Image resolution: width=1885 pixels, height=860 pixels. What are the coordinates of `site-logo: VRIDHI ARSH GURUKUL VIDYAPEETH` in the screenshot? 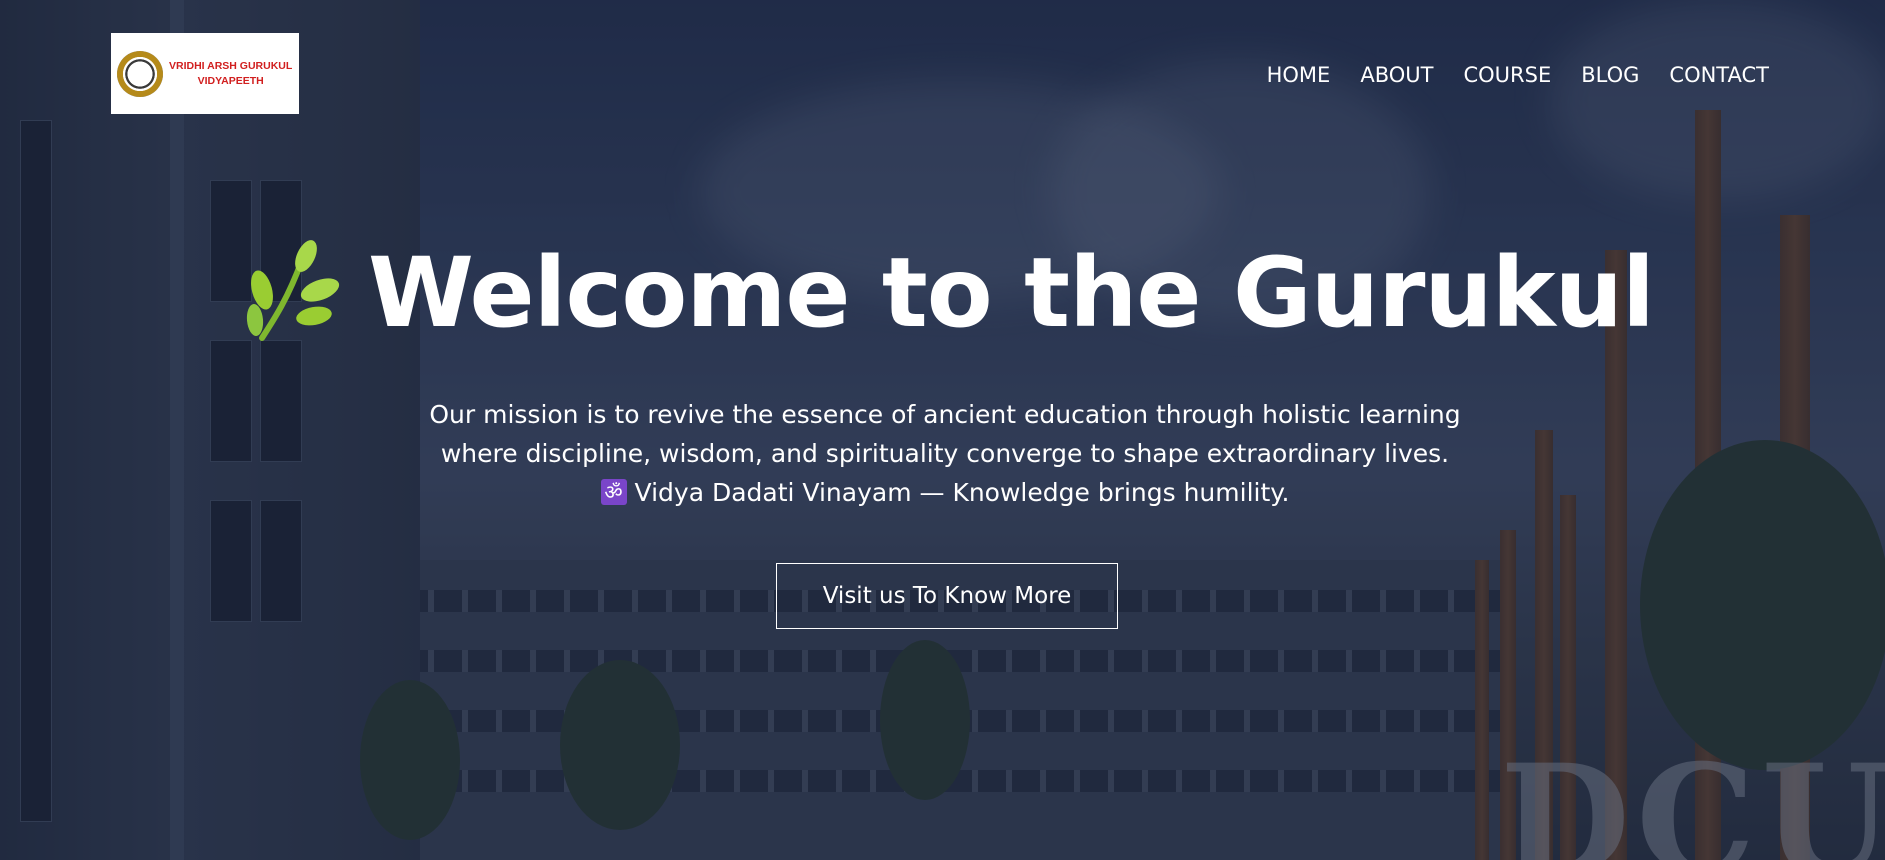 It's located at (205, 73).